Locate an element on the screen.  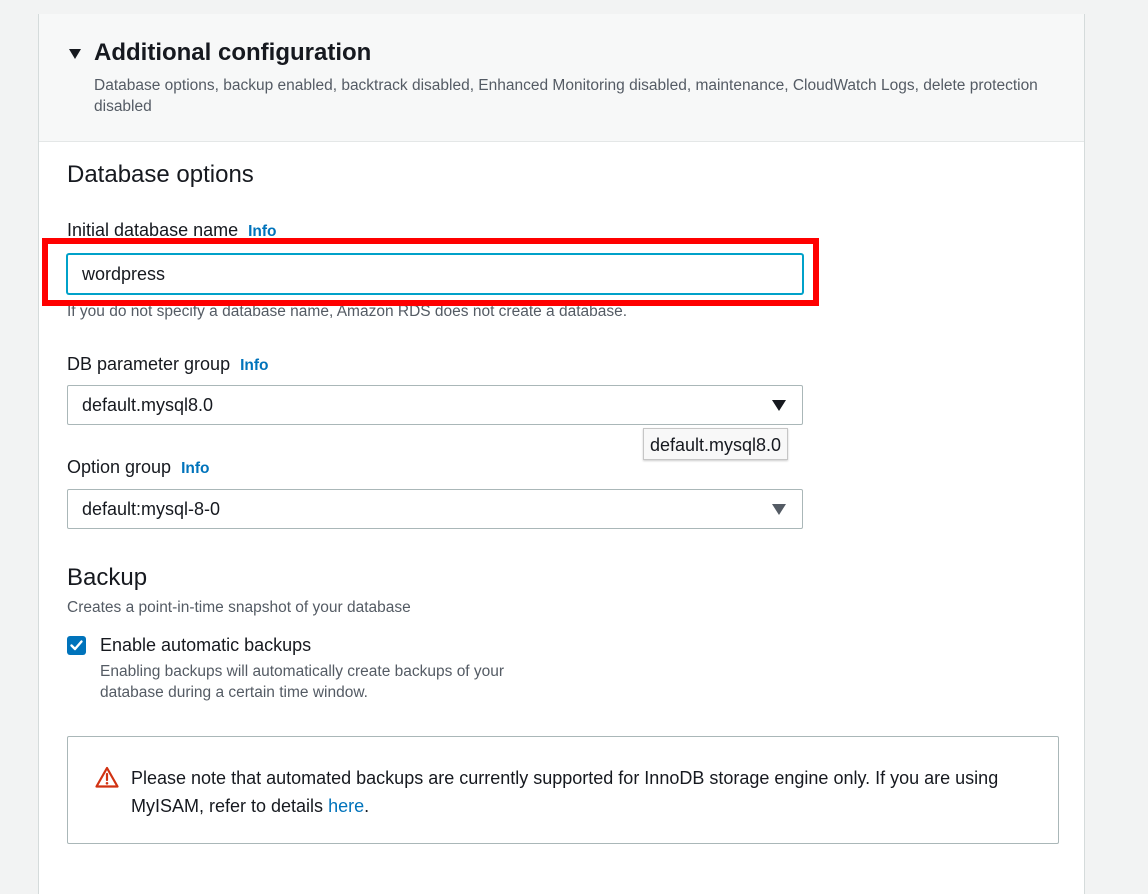
initial-db-name-label: Initial database name Info is located at coordinates (172, 230).